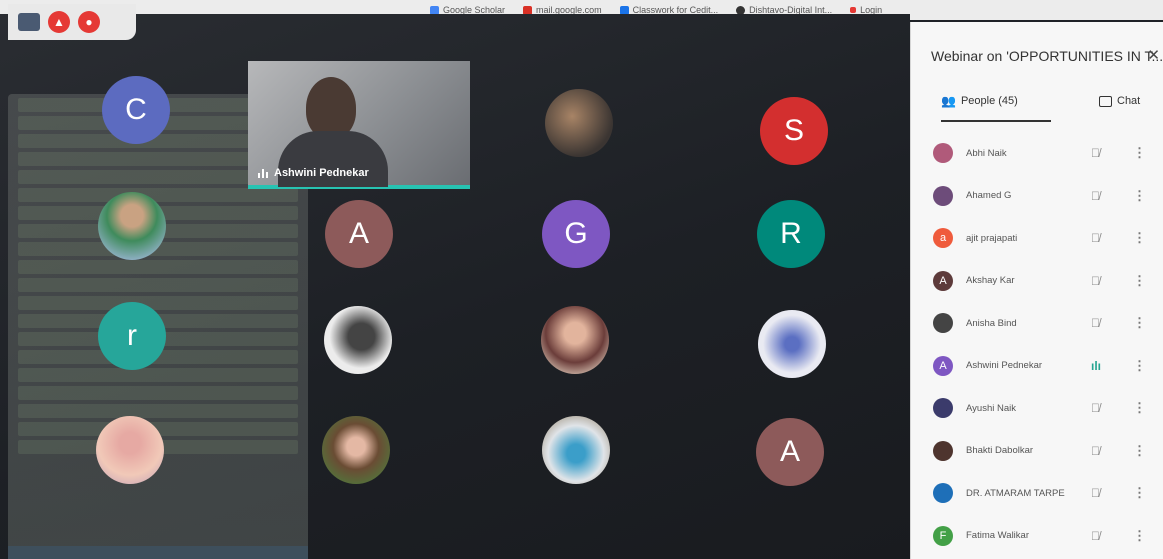 The height and width of the screenshot is (559, 1163). I want to click on participant-name: DR. ATMARAM TARPE, so click(1015, 493).